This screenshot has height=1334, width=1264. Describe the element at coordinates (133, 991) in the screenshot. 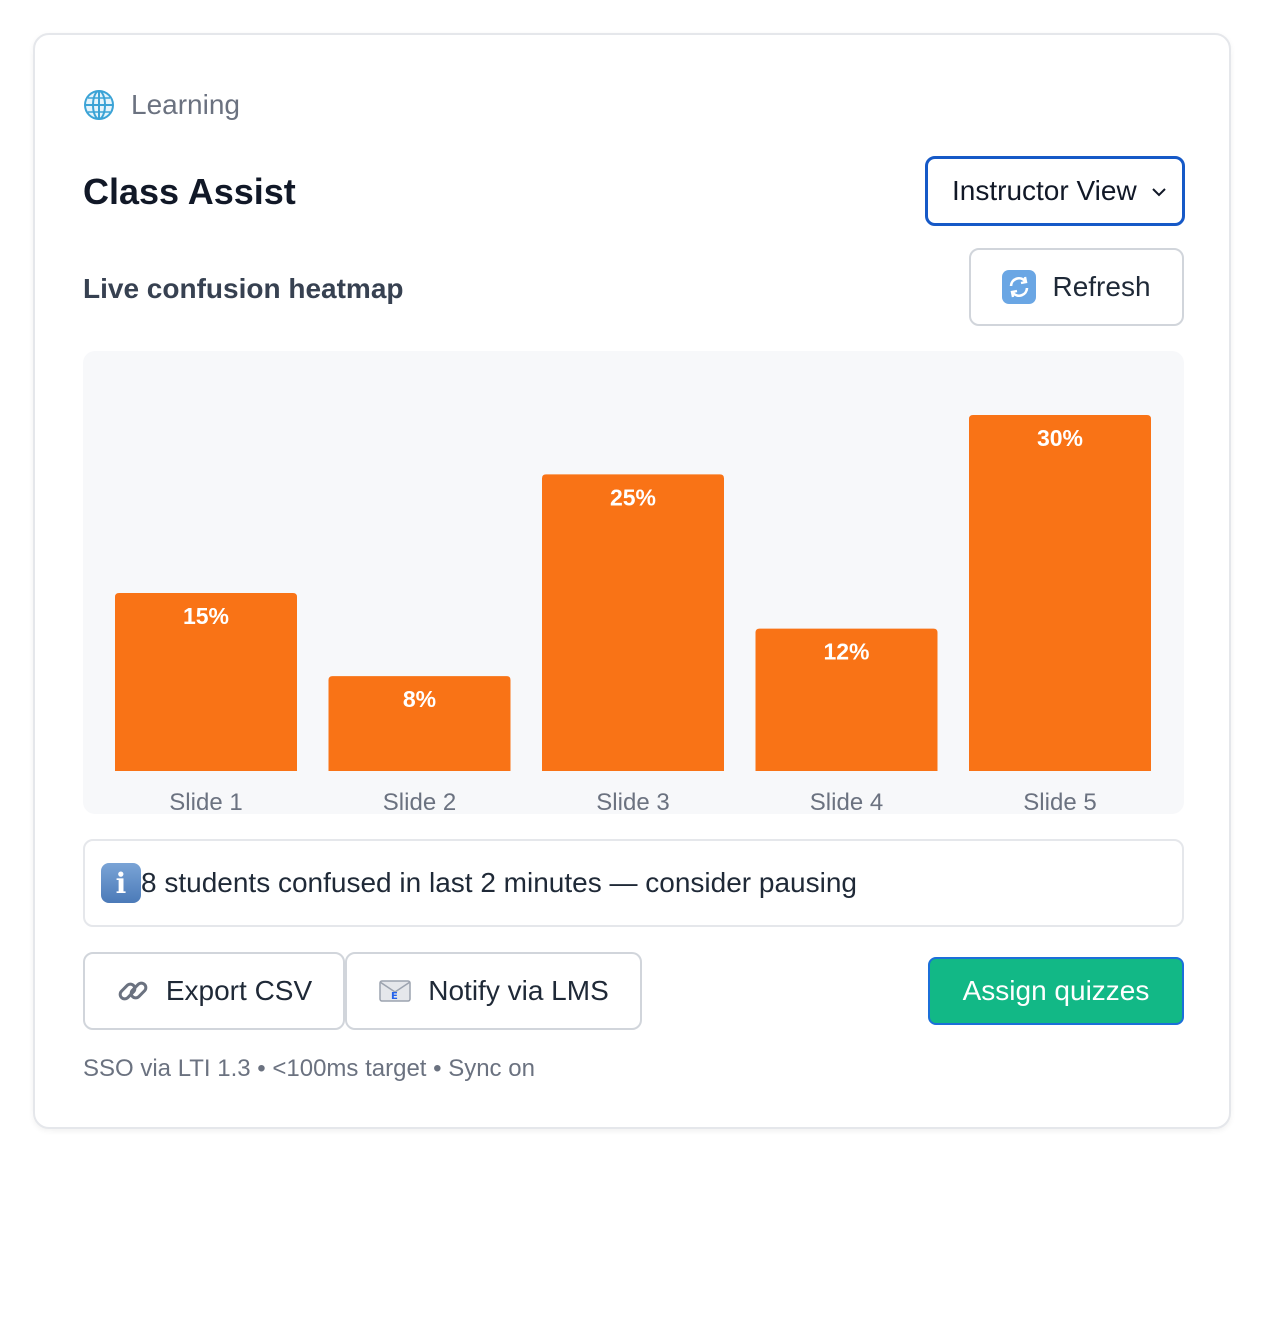

I see `link-icon` at that location.